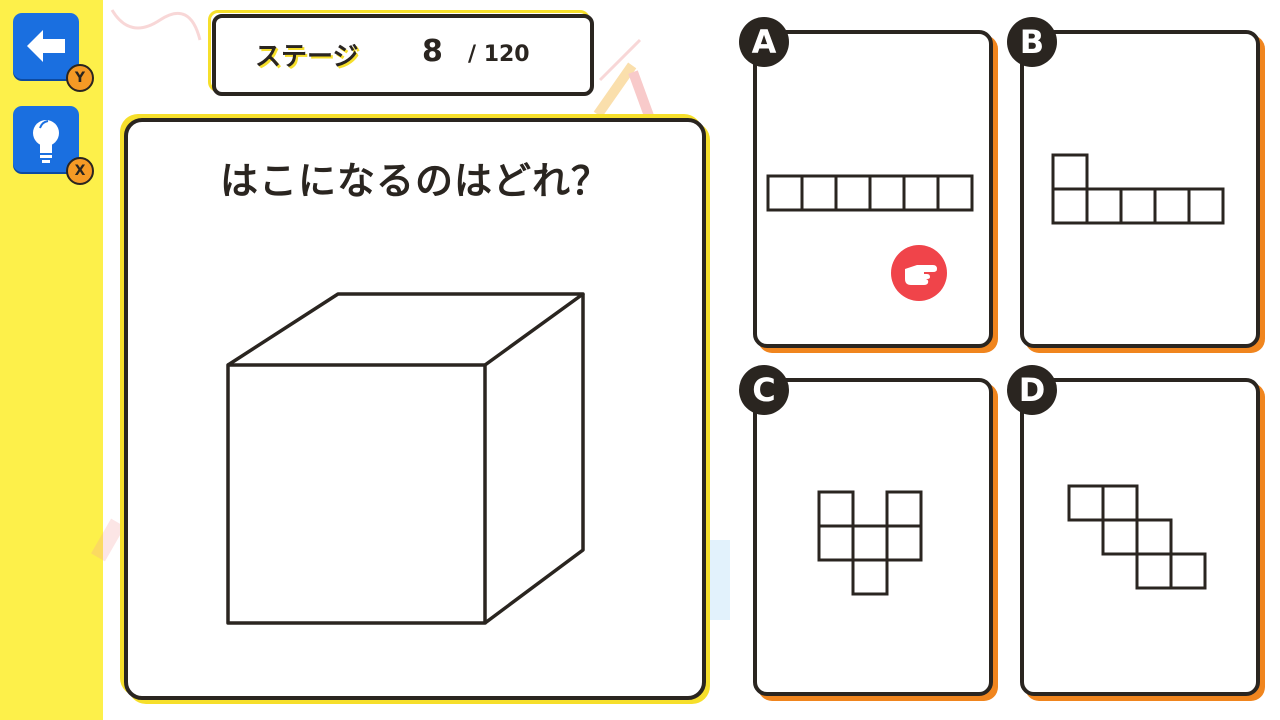  I want to click on choice-card-d, so click(1140, 537).